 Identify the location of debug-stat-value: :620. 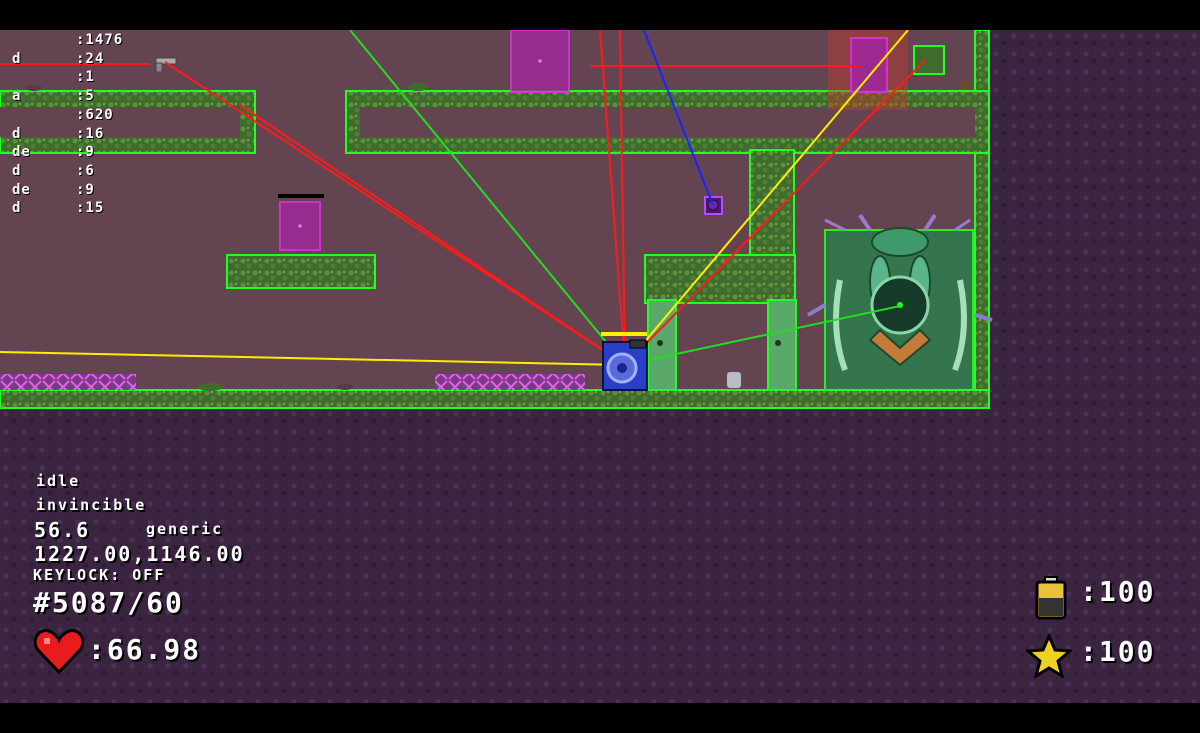
(95, 114).